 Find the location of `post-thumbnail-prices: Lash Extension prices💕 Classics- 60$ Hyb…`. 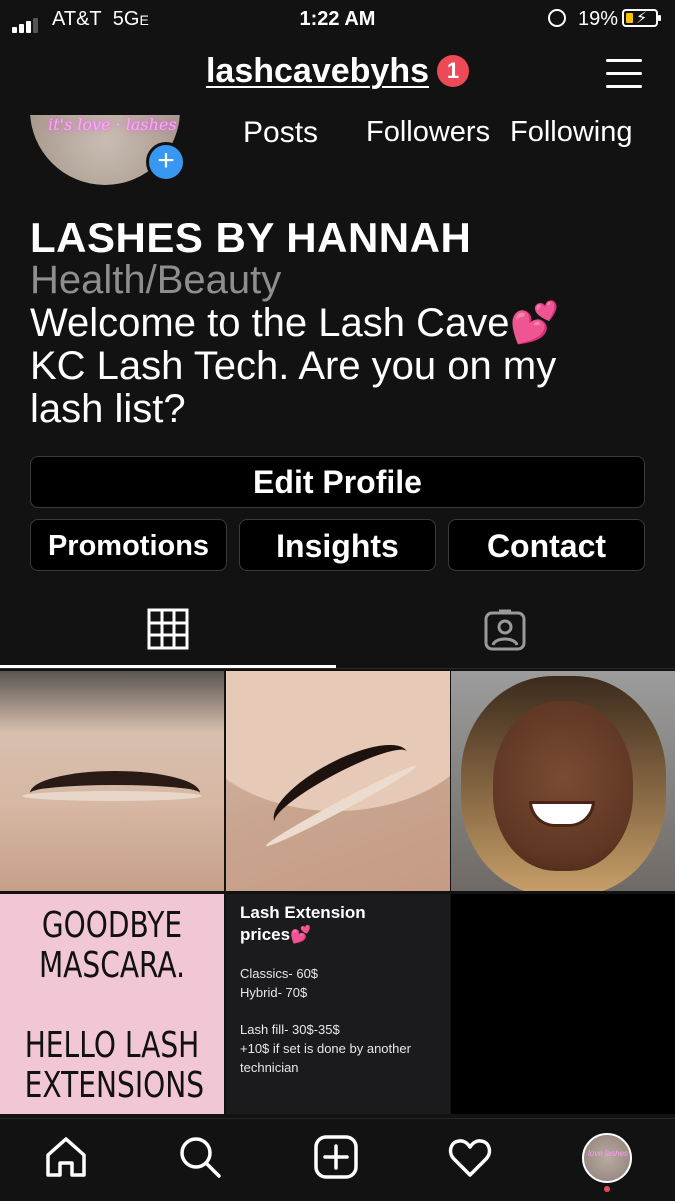

post-thumbnail-prices: Lash Extension prices💕 Classics- 60$ Hyb… is located at coordinates (338, 1004).